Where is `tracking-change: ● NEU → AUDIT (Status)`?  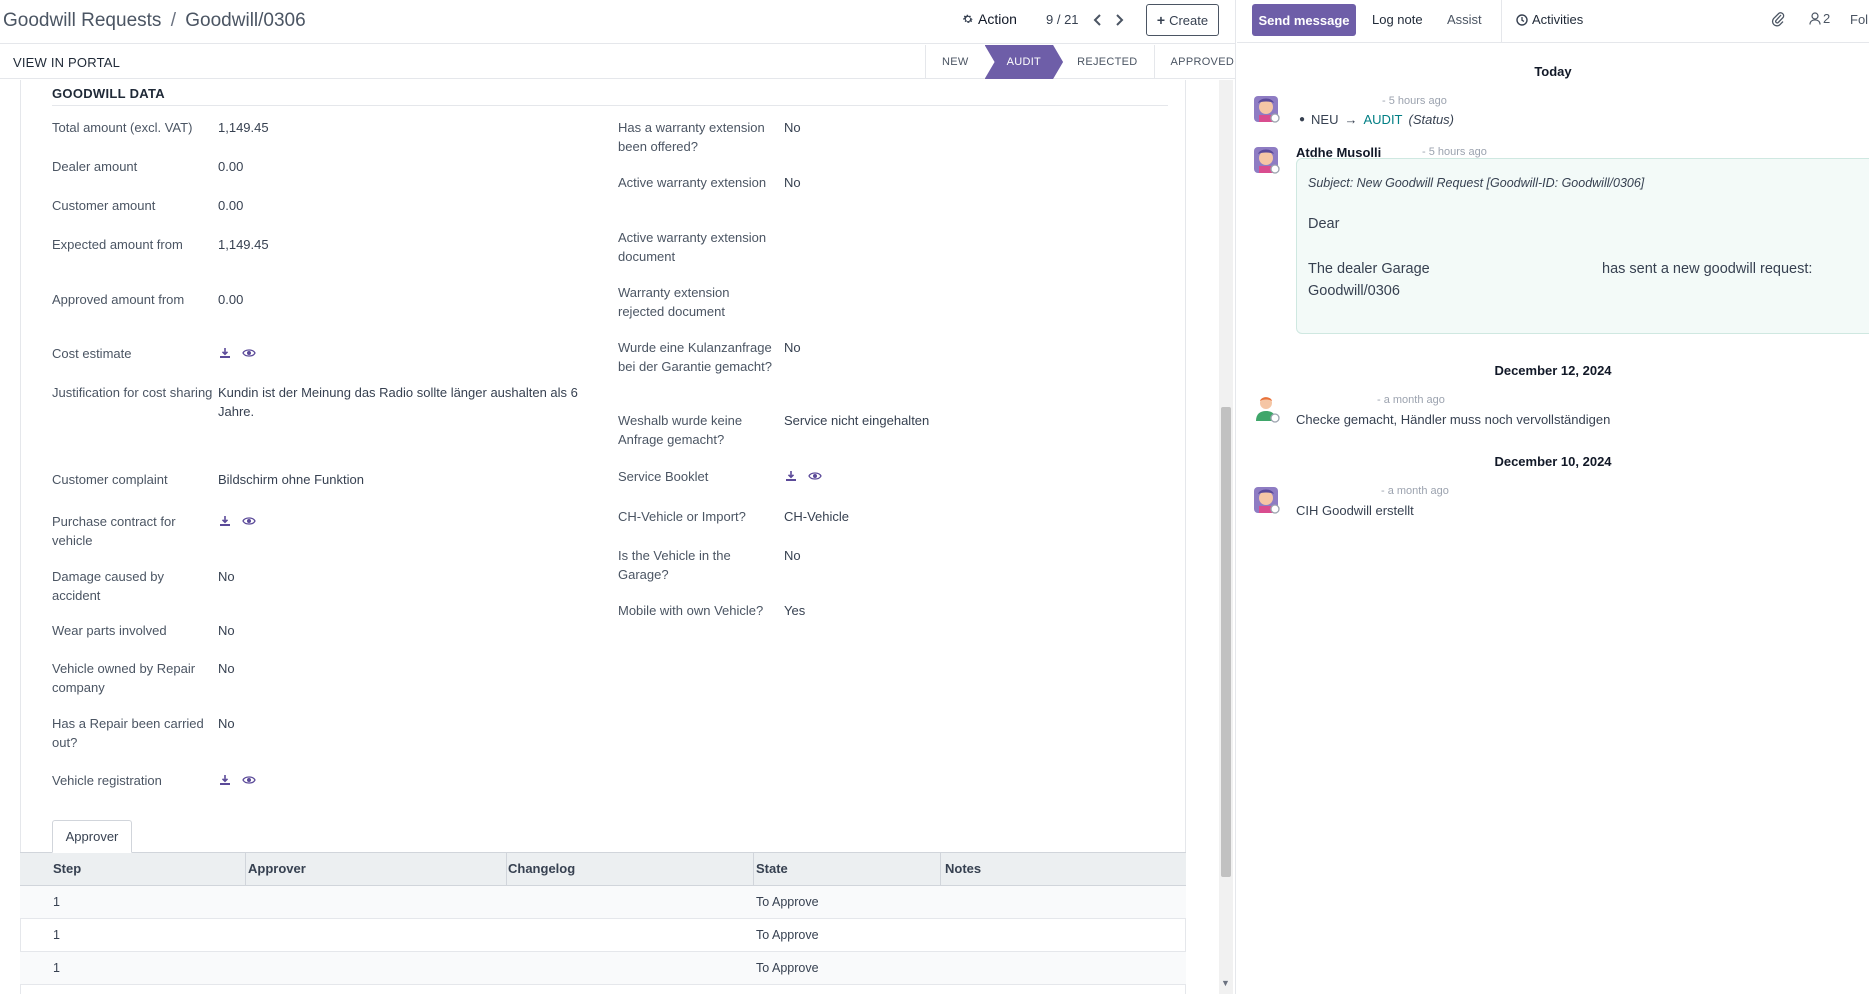
tracking-change: ● NEU → AUDIT (Status) is located at coordinates (1376, 119).